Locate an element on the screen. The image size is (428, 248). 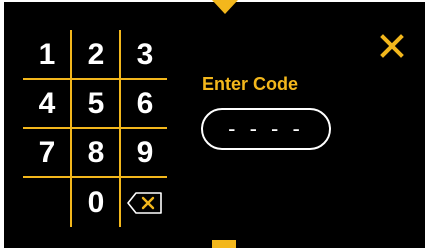
key-3: 3 is located at coordinates (145, 54).